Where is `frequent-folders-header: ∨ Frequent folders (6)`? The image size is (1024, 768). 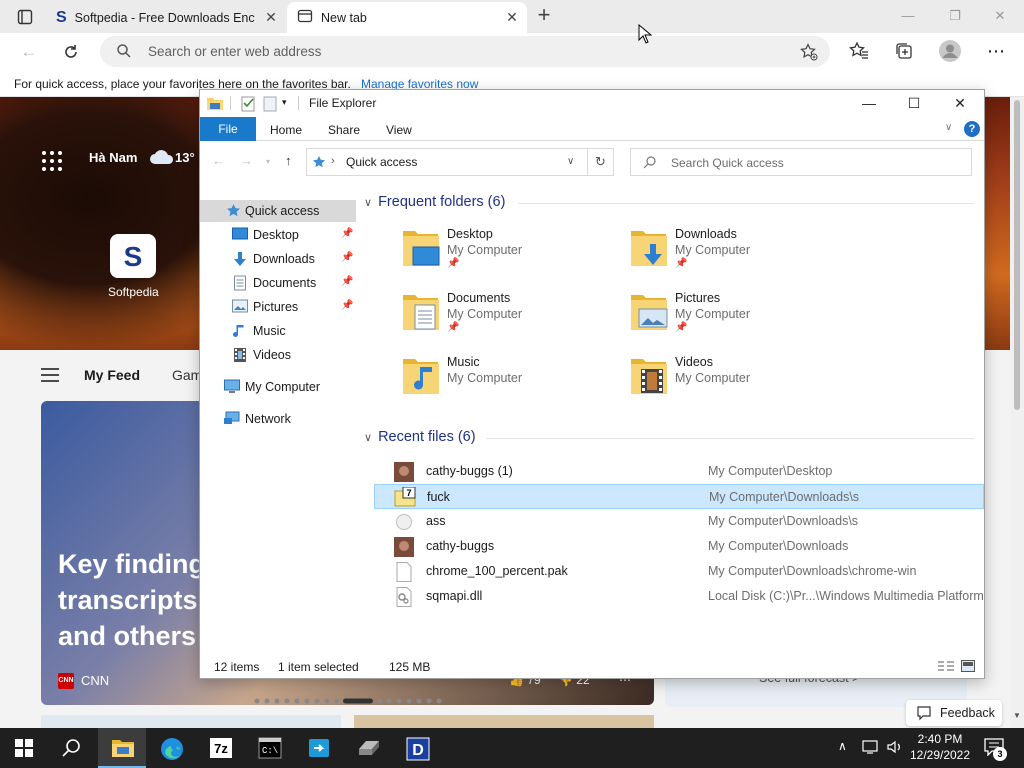 frequent-folders-header: ∨ Frequent folders (6) is located at coordinates (434, 202).